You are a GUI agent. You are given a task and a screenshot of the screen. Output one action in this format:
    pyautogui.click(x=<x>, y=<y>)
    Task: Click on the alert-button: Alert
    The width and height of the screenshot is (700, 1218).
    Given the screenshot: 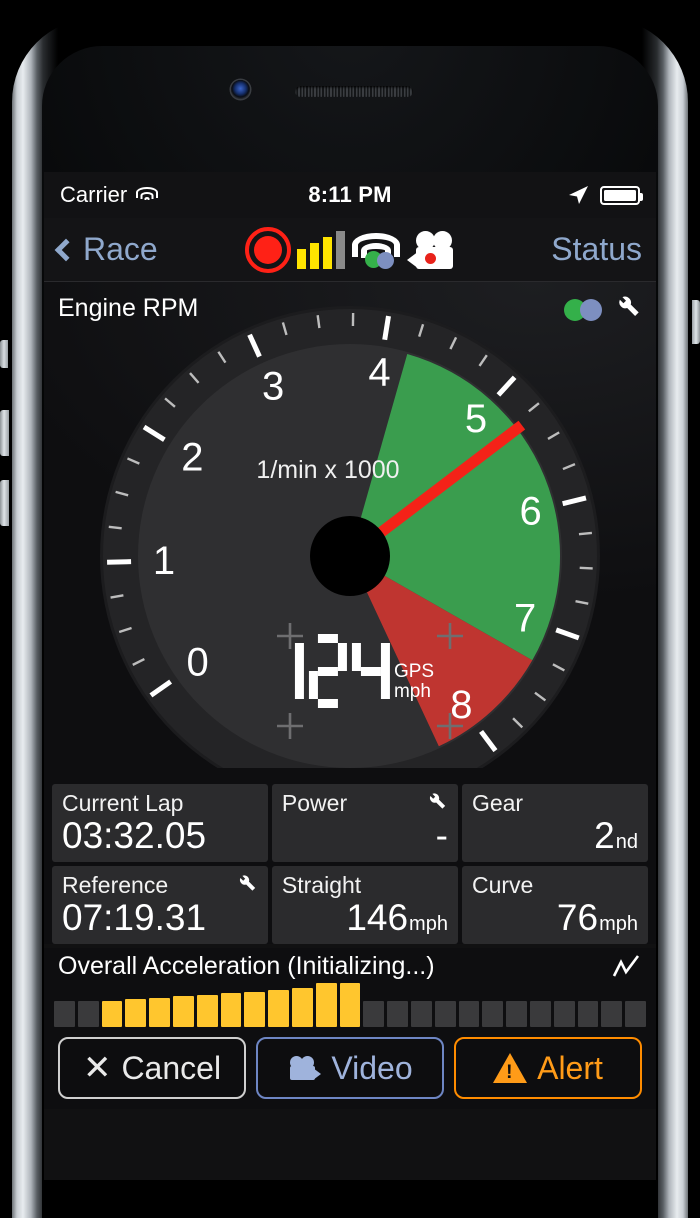 What is the action you would take?
    pyautogui.click(x=548, y=1068)
    